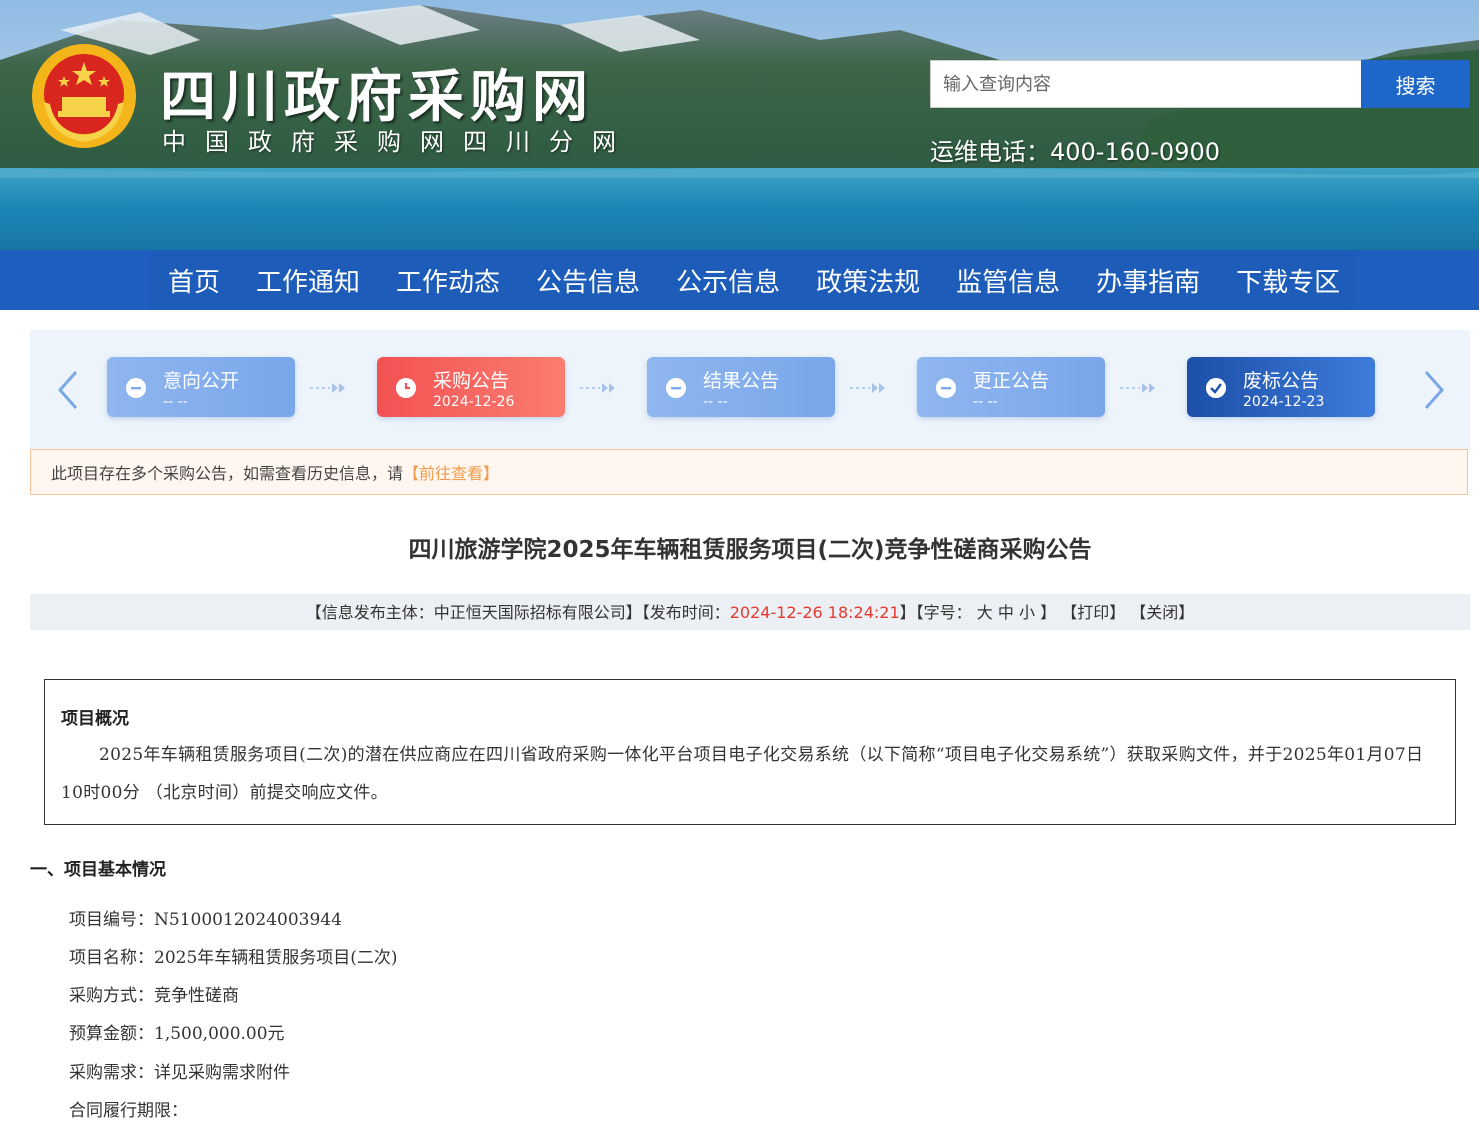  I want to click on clock-icon, so click(406, 388).